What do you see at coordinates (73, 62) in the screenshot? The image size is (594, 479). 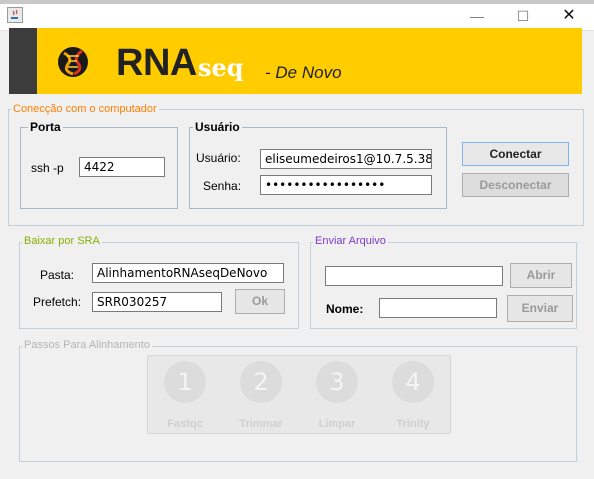 I see `dna-helix-icon` at bounding box center [73, 62].